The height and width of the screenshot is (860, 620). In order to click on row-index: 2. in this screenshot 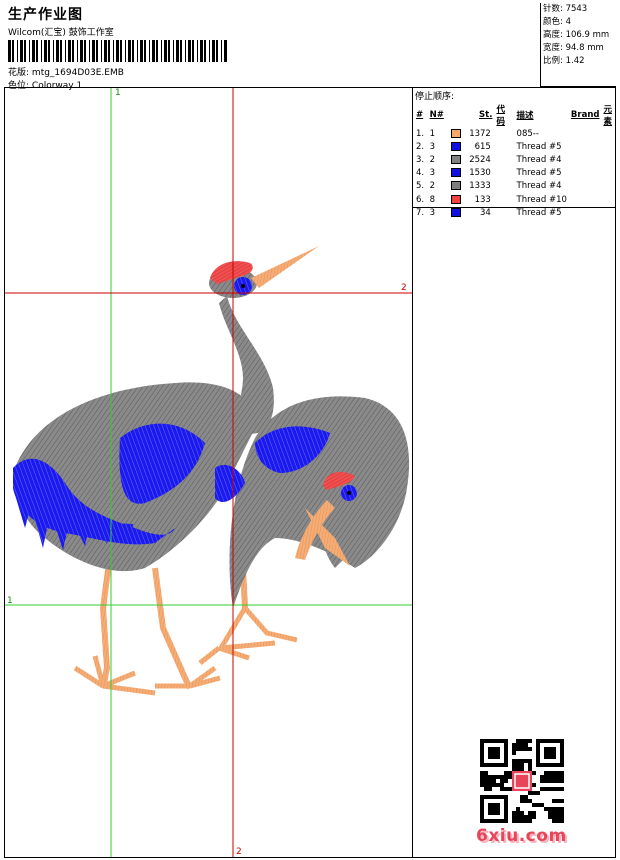, I will do `click(420, 146)`.